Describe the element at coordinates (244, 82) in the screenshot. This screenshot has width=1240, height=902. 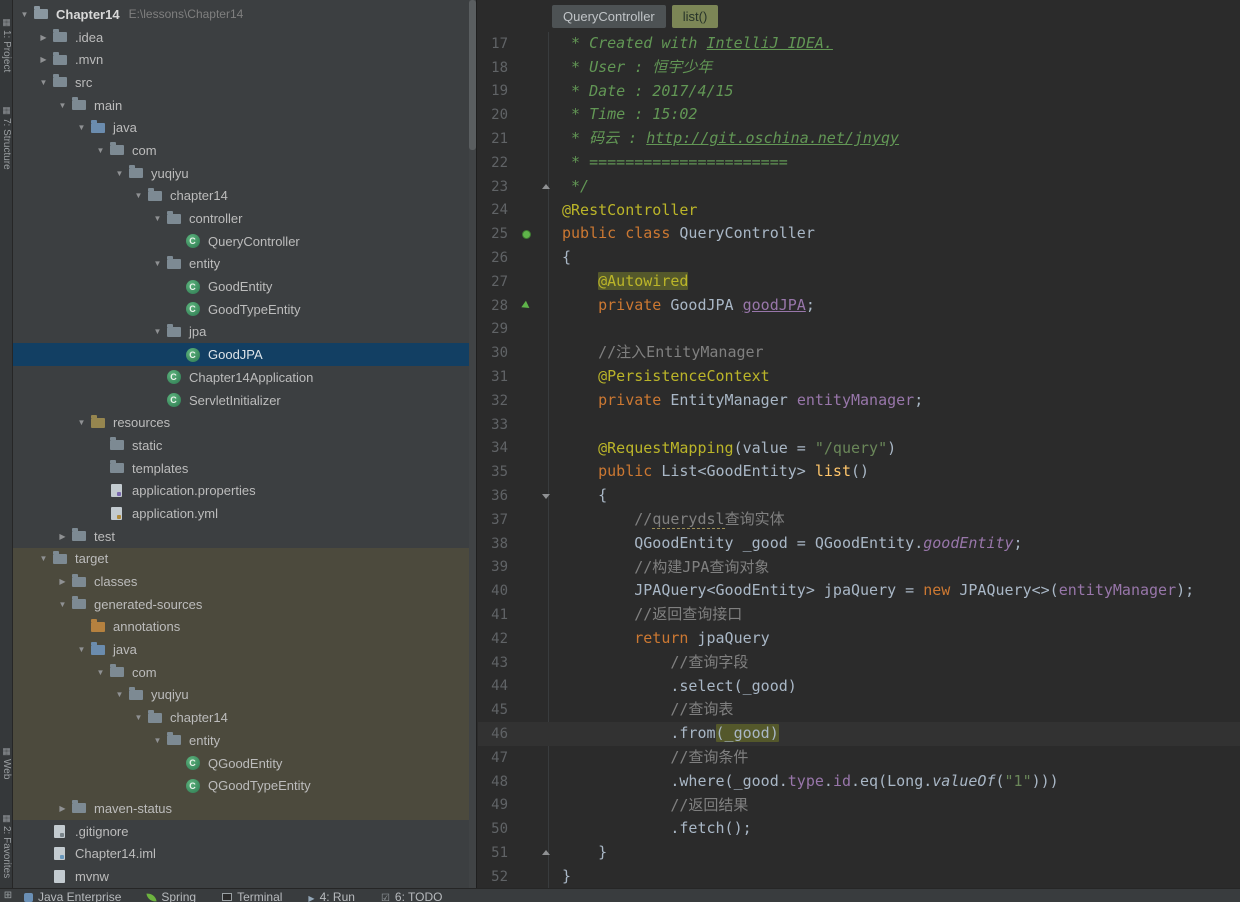
I see `tree-item: ▼ src` at that location.